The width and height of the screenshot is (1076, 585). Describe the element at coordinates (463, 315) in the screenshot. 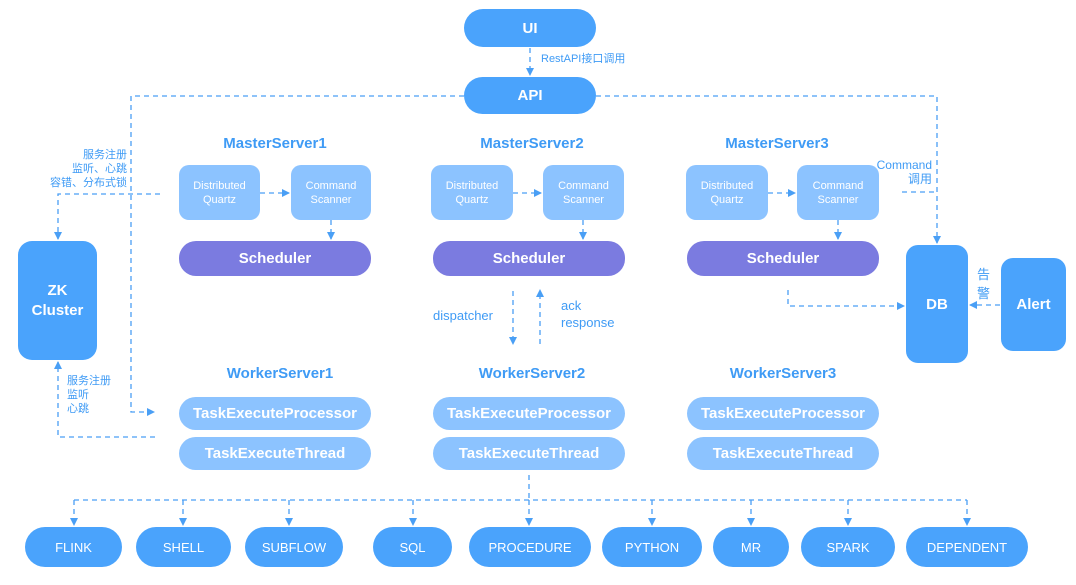

I see `dispatcher-label: dispatcher` at that location.